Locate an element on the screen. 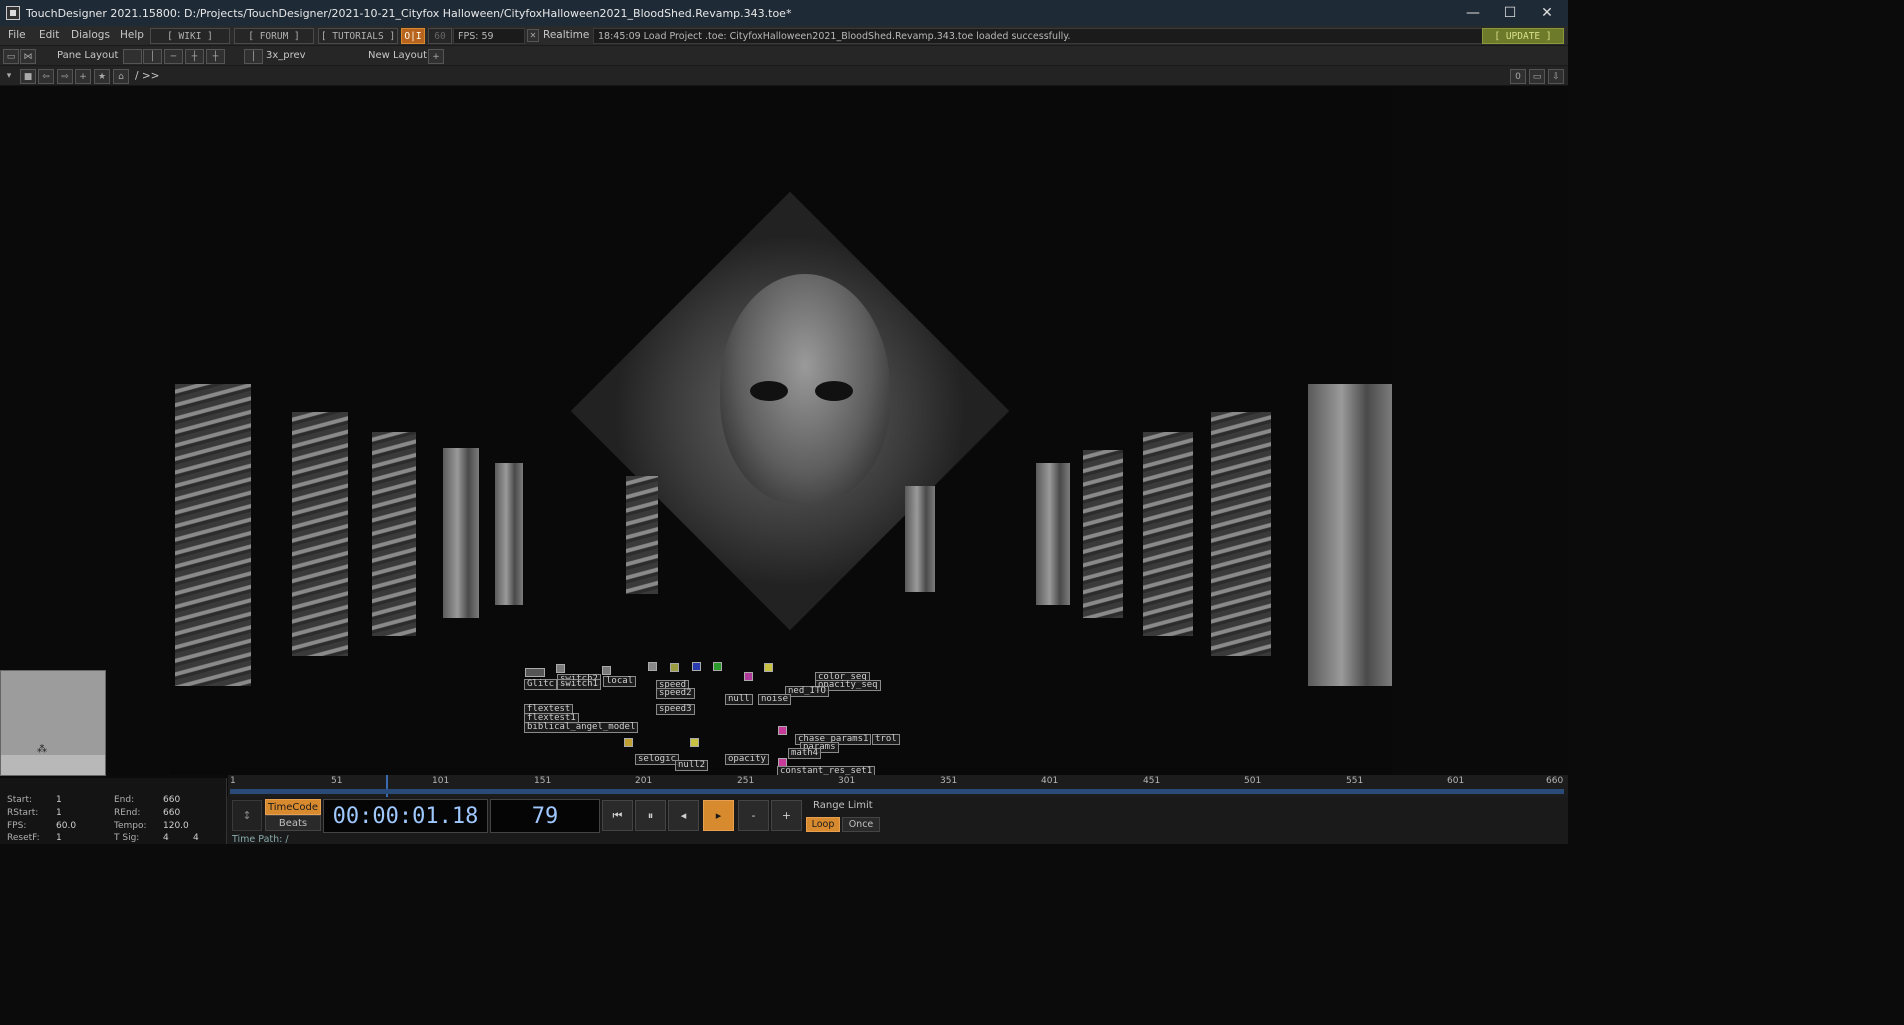  menu-edit: Edit is located at coordinates (49, 35).